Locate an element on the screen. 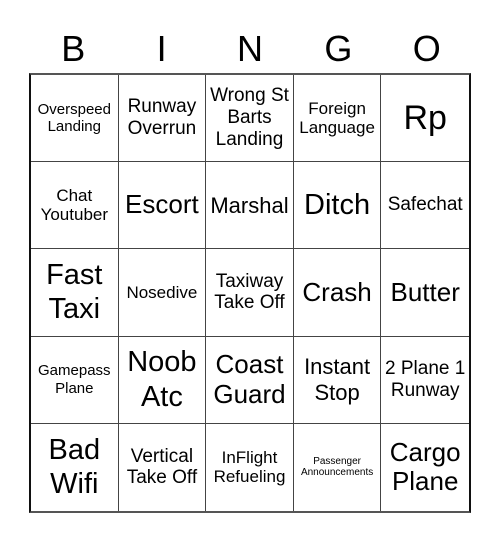 The width and height of the screenshot is (500, 544). bingo-cell: Nosedive is located at coordinates (162, 293).